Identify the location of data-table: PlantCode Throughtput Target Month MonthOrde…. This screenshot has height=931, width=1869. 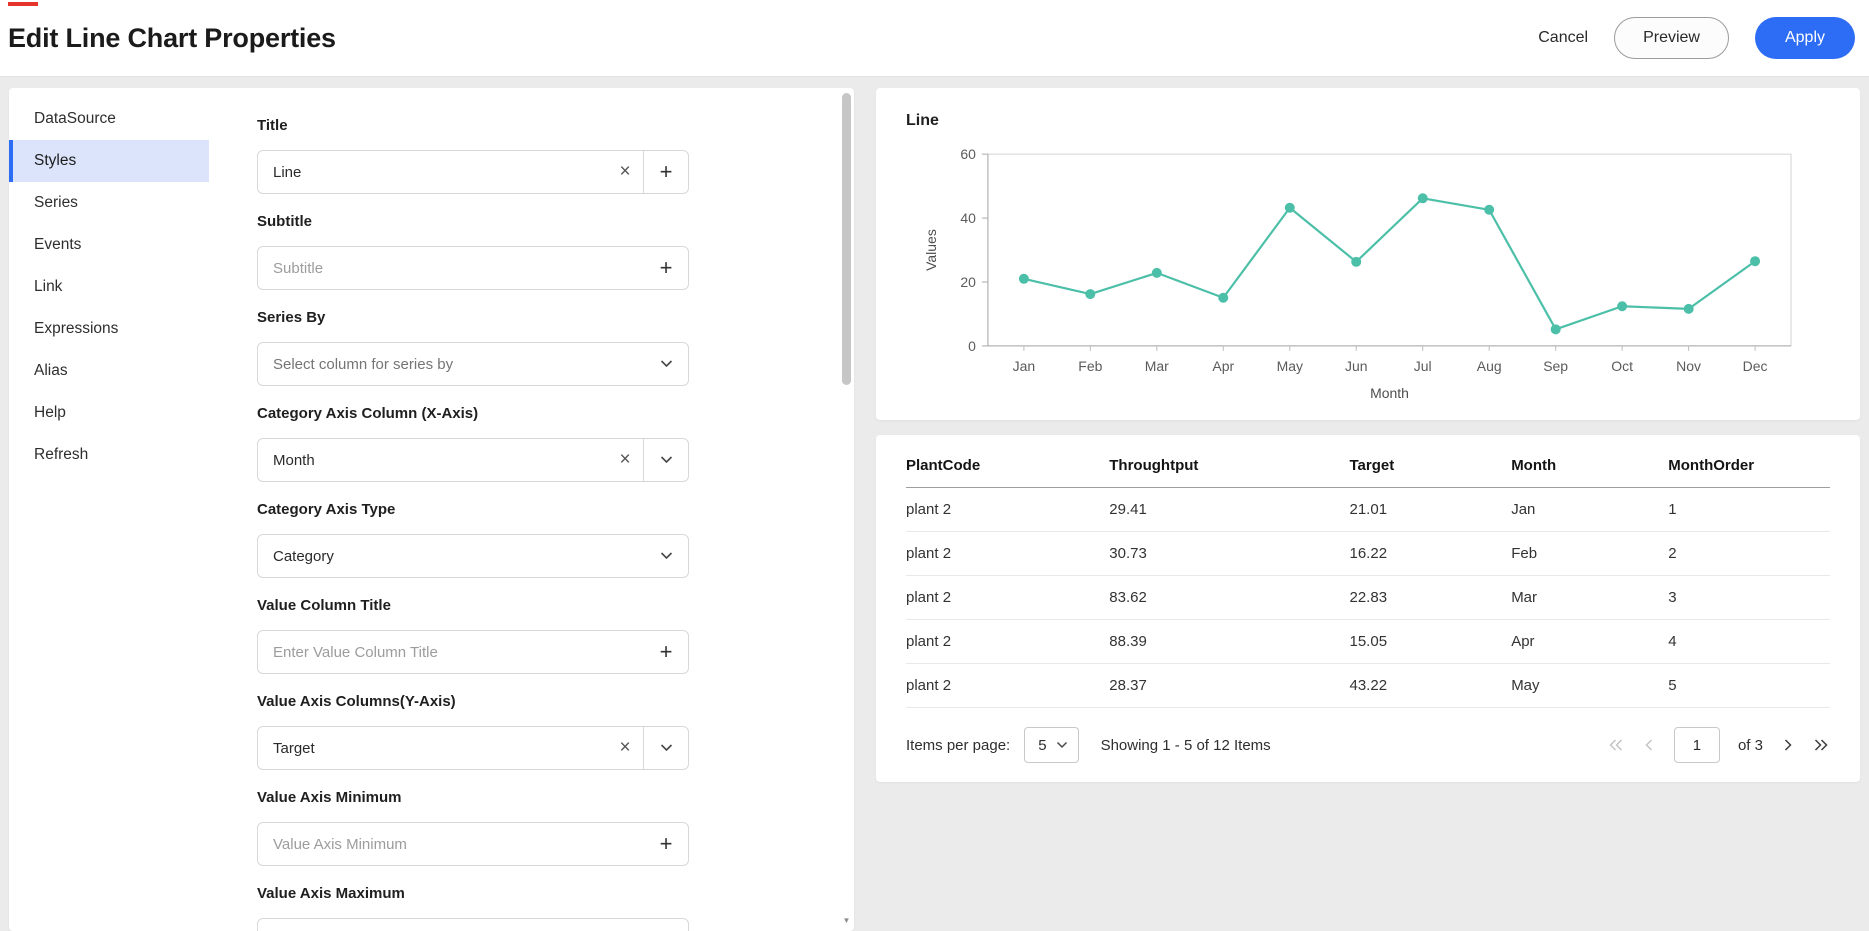
(1368, 574).